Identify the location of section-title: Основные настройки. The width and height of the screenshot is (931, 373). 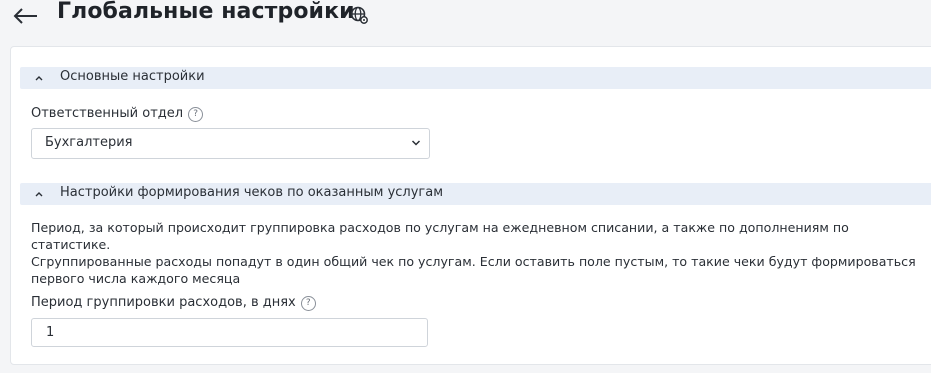
(132, 76).